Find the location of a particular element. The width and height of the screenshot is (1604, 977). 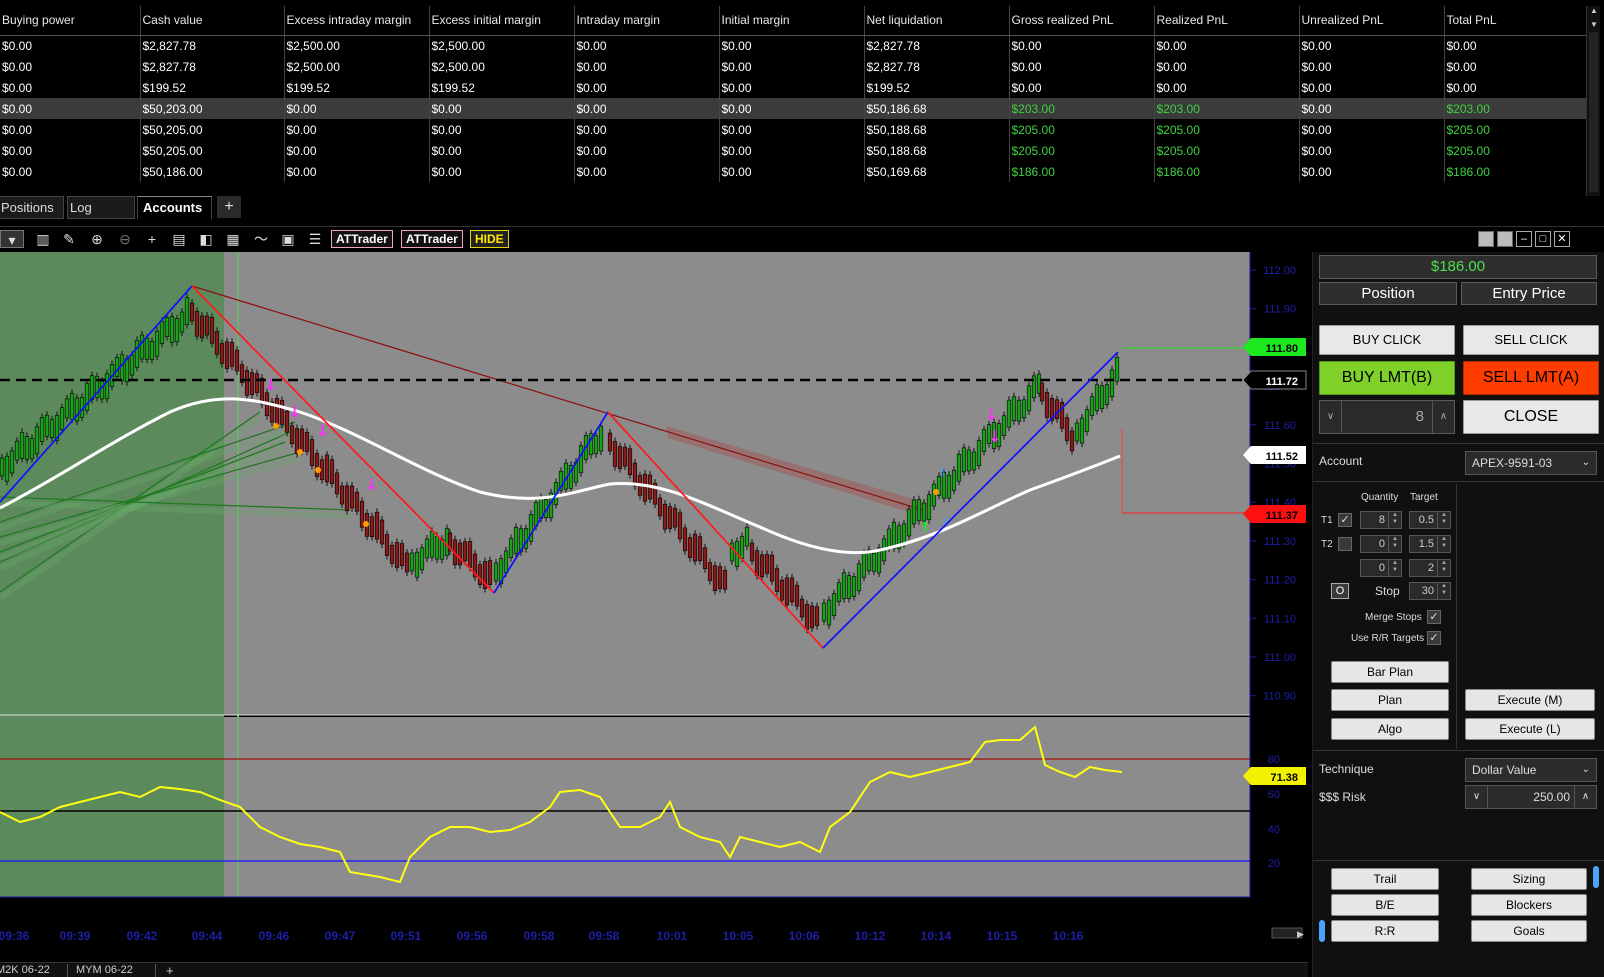

grid-scrollbar: ▲ ▼ is located at coordinates (1593, 101).